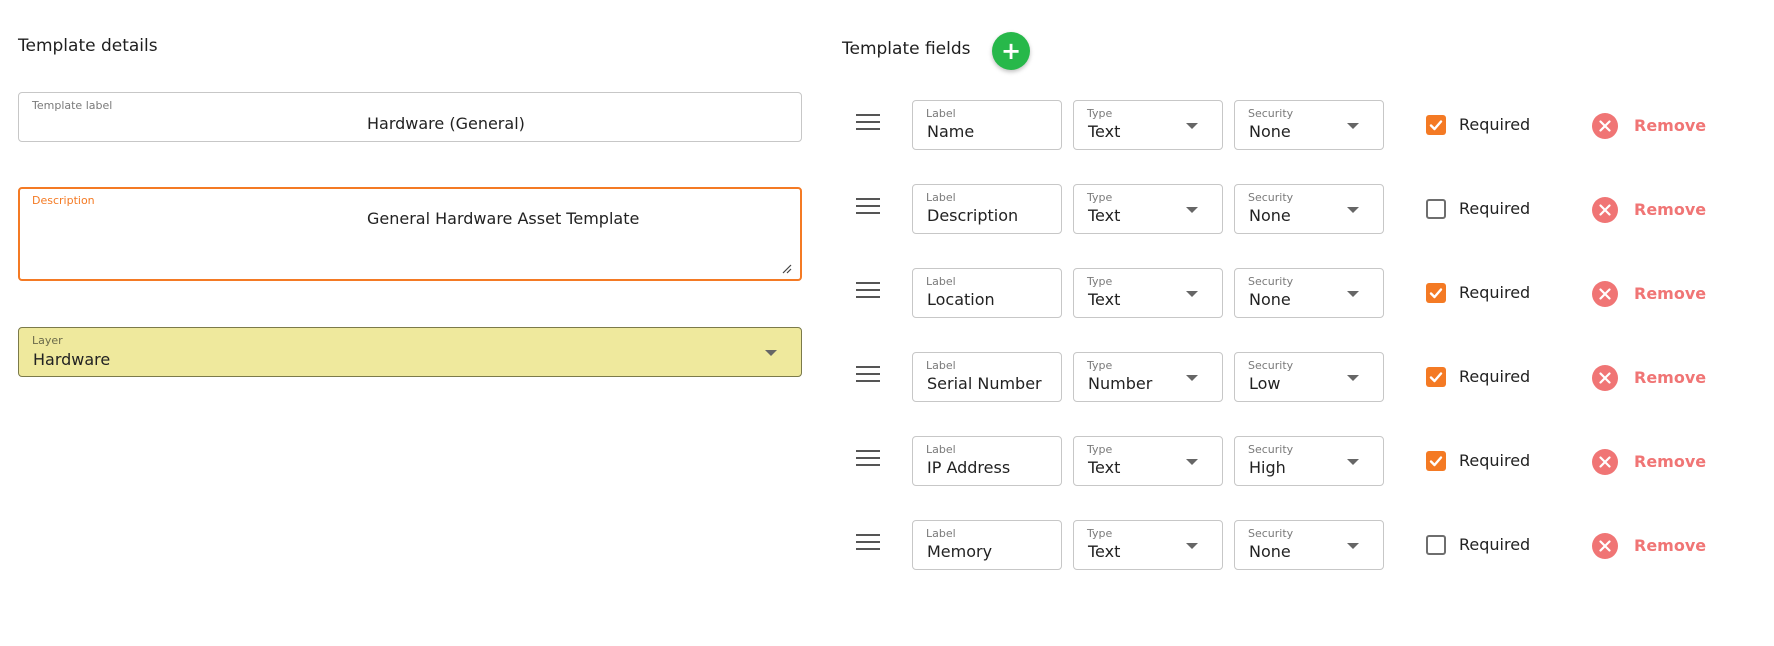  I want to click on field-security-value: Low, so click(1265, 383).